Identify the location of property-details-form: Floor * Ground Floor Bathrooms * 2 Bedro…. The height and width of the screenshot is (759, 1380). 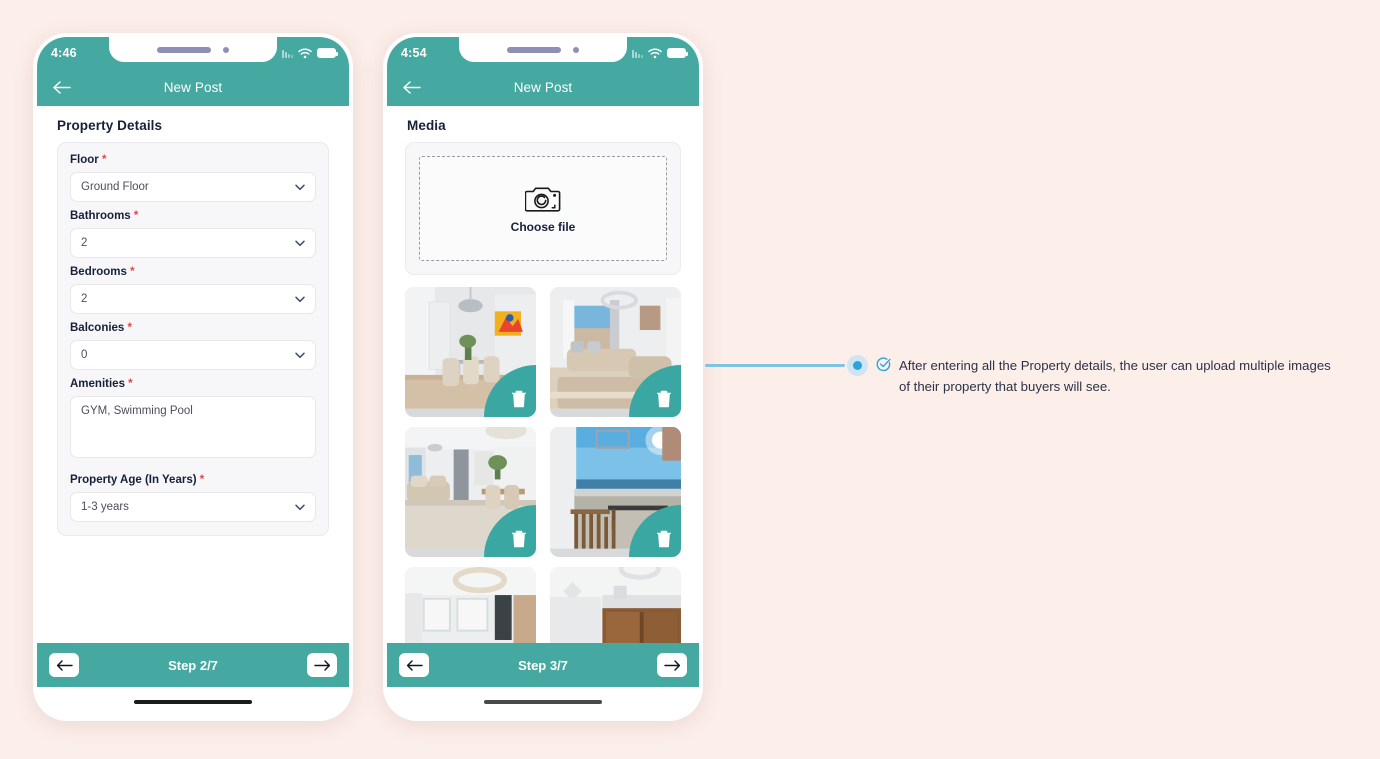
(193, 339).